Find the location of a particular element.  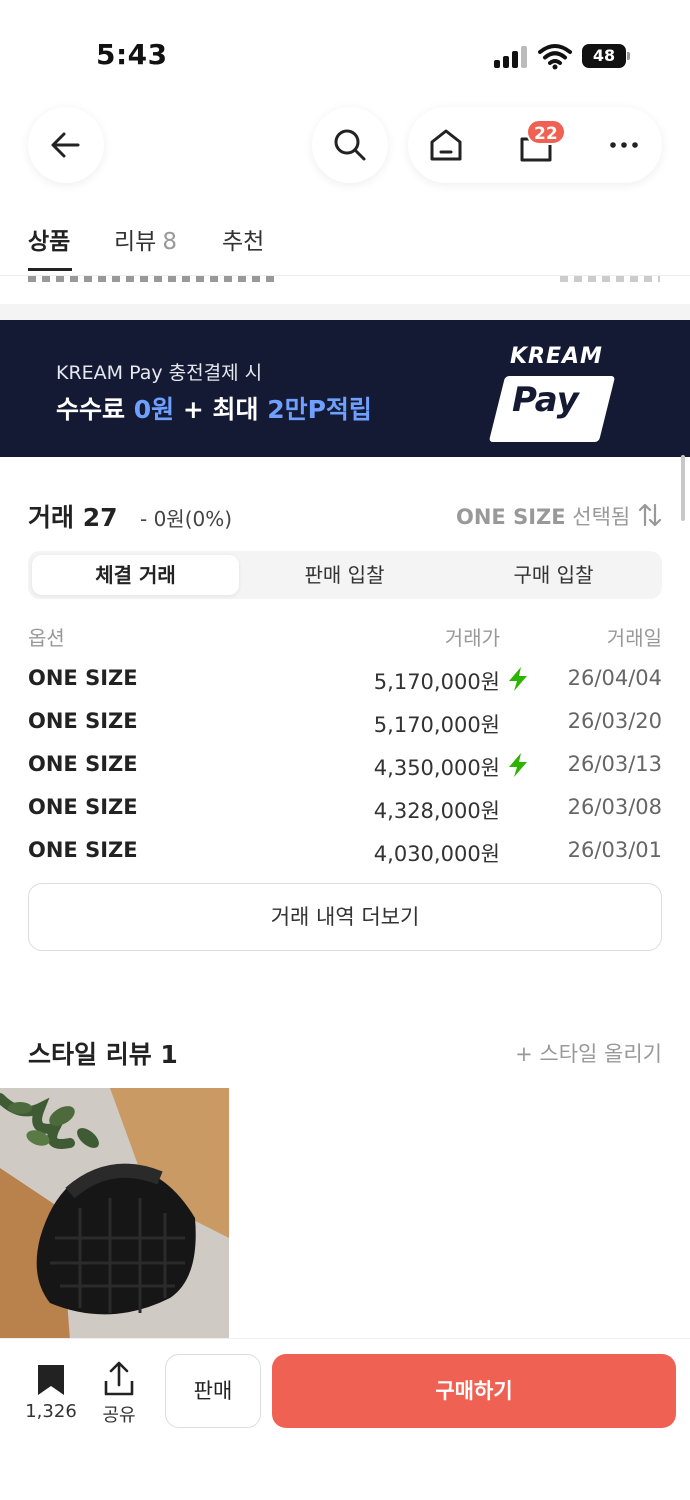

size-selector: ONE SIZE 선택됨 is located at coordinates (543, 516).